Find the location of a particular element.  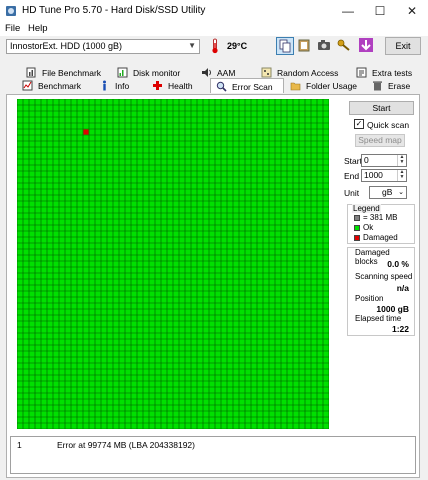

legend-damaged: Damaged is located at coordinates (376, 237).